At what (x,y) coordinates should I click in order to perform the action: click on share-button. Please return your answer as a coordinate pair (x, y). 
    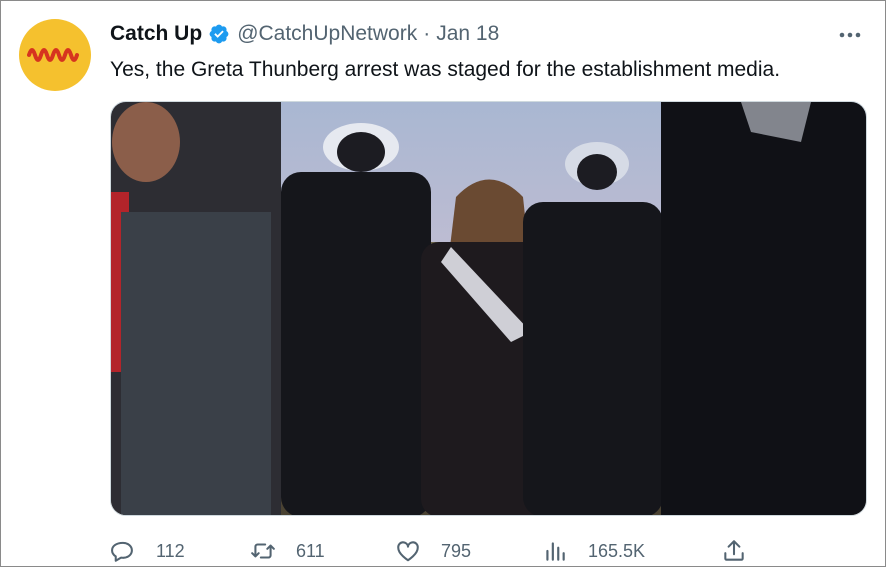
    Looking at the image, I should click on (734, 551).